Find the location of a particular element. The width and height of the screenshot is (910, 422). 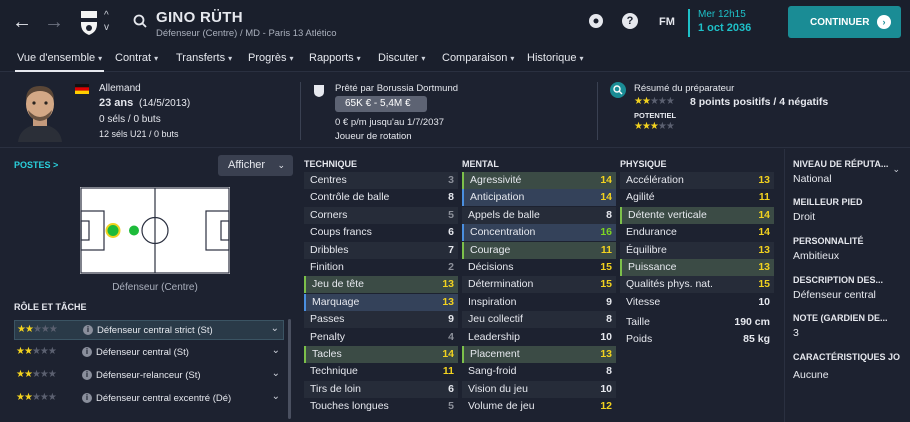

date-time: Mer 12h15 is located at coordinates (722, 14).